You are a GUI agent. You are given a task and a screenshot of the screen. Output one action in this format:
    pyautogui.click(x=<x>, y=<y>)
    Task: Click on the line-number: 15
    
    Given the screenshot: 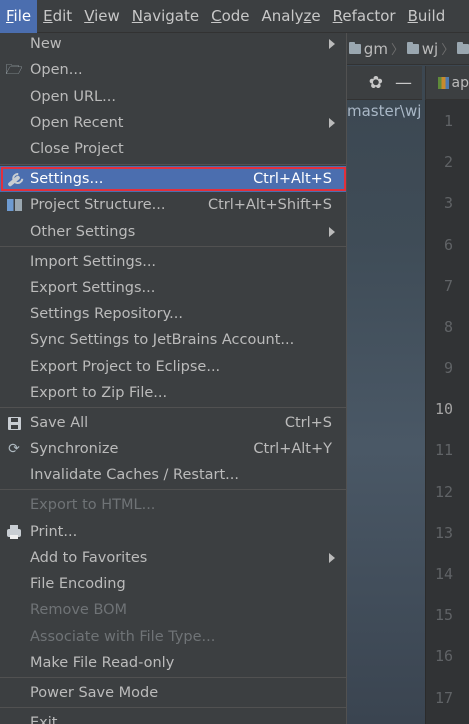 What is the action you would take?
    pyautogui.click(x=443, y=615)
    